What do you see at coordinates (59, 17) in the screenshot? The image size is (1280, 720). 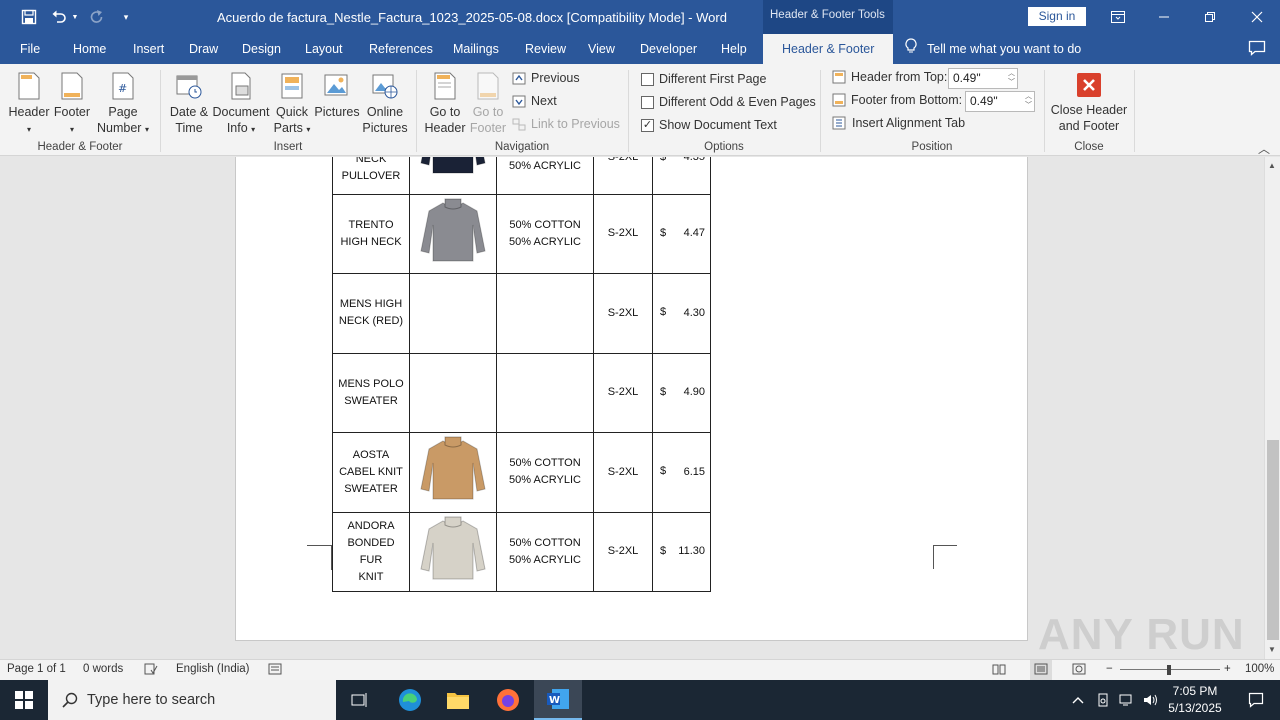 I see `undo-icon` at bounding box center [59, 17].